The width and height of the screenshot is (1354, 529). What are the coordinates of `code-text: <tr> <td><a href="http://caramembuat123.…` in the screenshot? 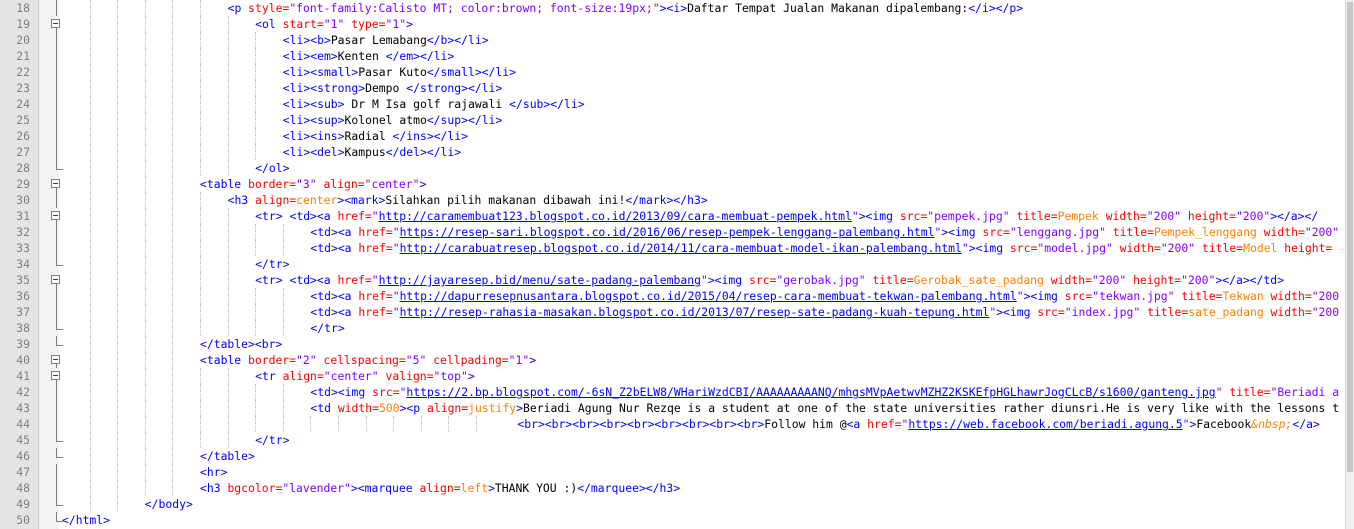 It's located at (690, 216).